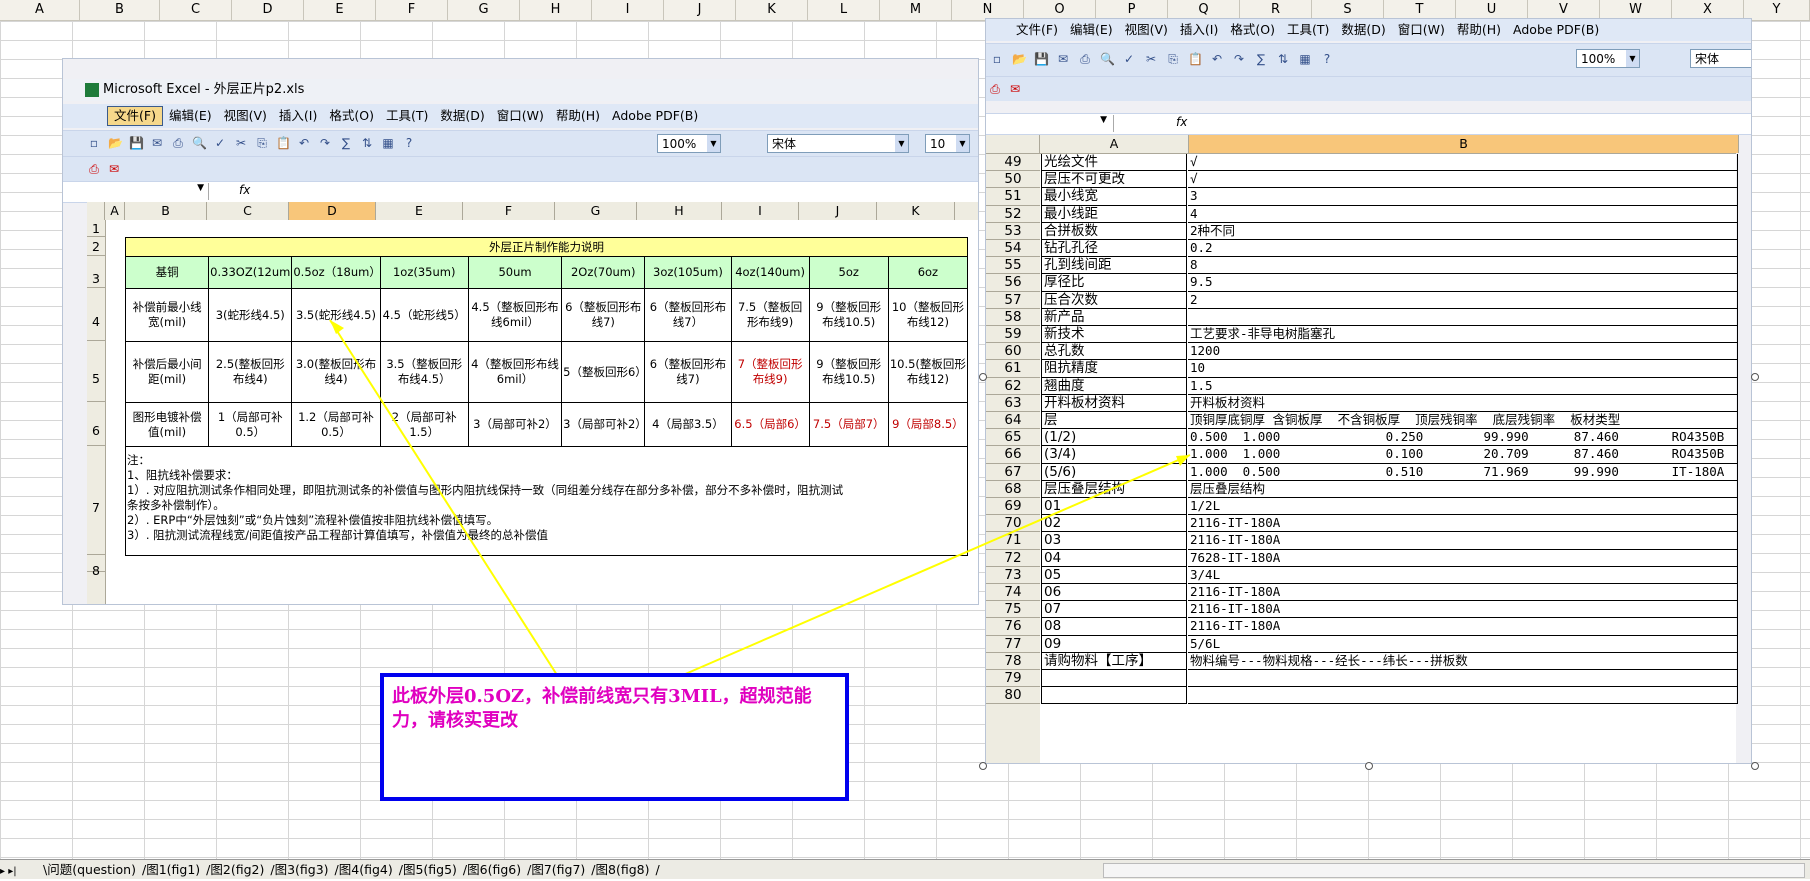  Describe the element at coordinates (936, 565) in the screenshot. I see `arrow-line-to-sheet` at that location.